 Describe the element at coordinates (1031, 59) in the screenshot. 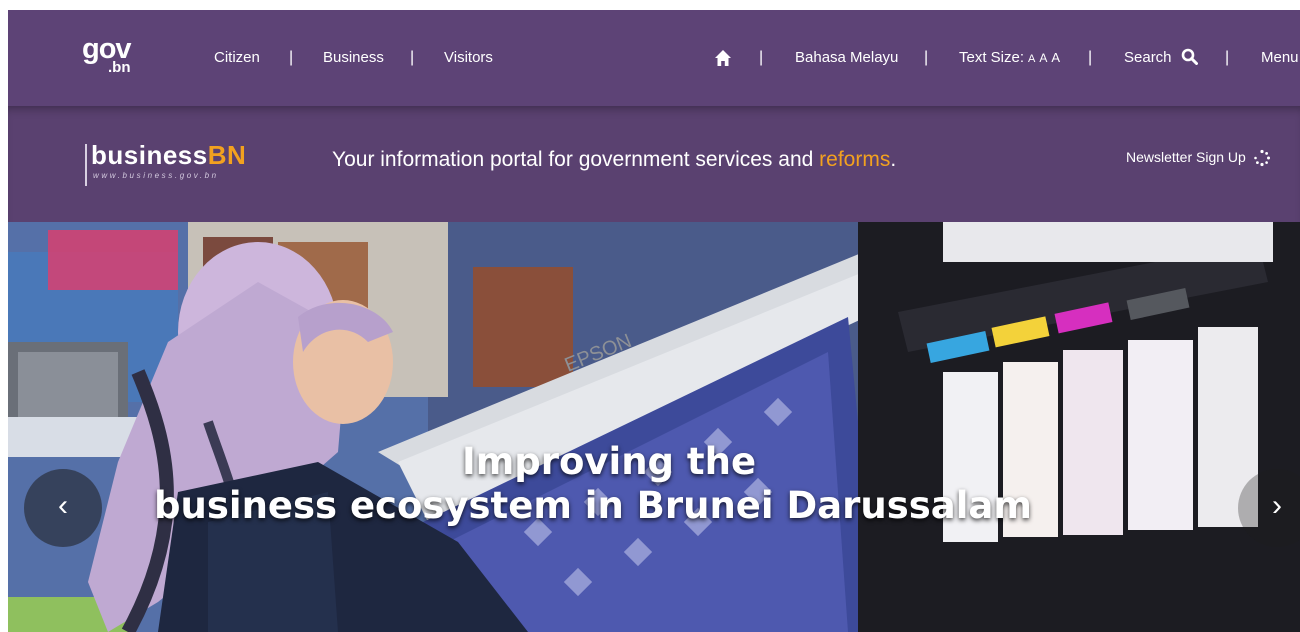

I see `text-size-small: A` at that location.